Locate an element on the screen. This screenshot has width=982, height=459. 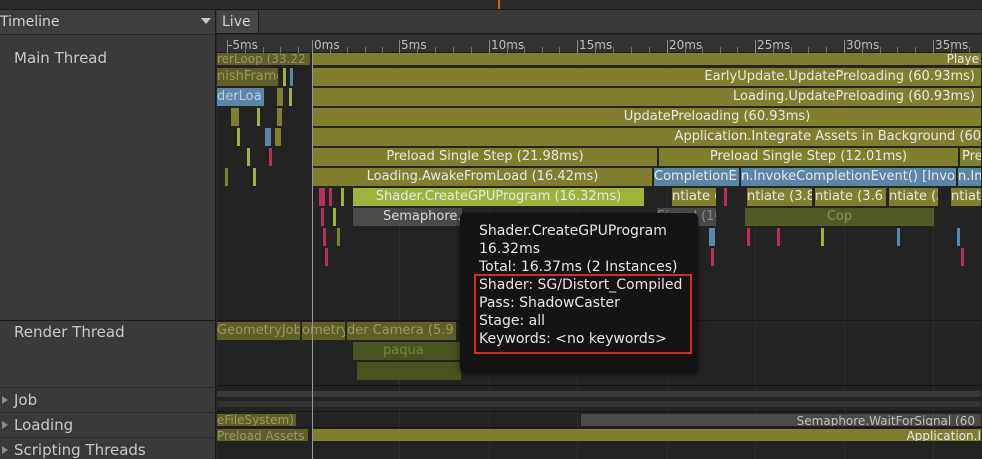
view-mode-dropdown: Timeline is located at coordinates (108, 22).